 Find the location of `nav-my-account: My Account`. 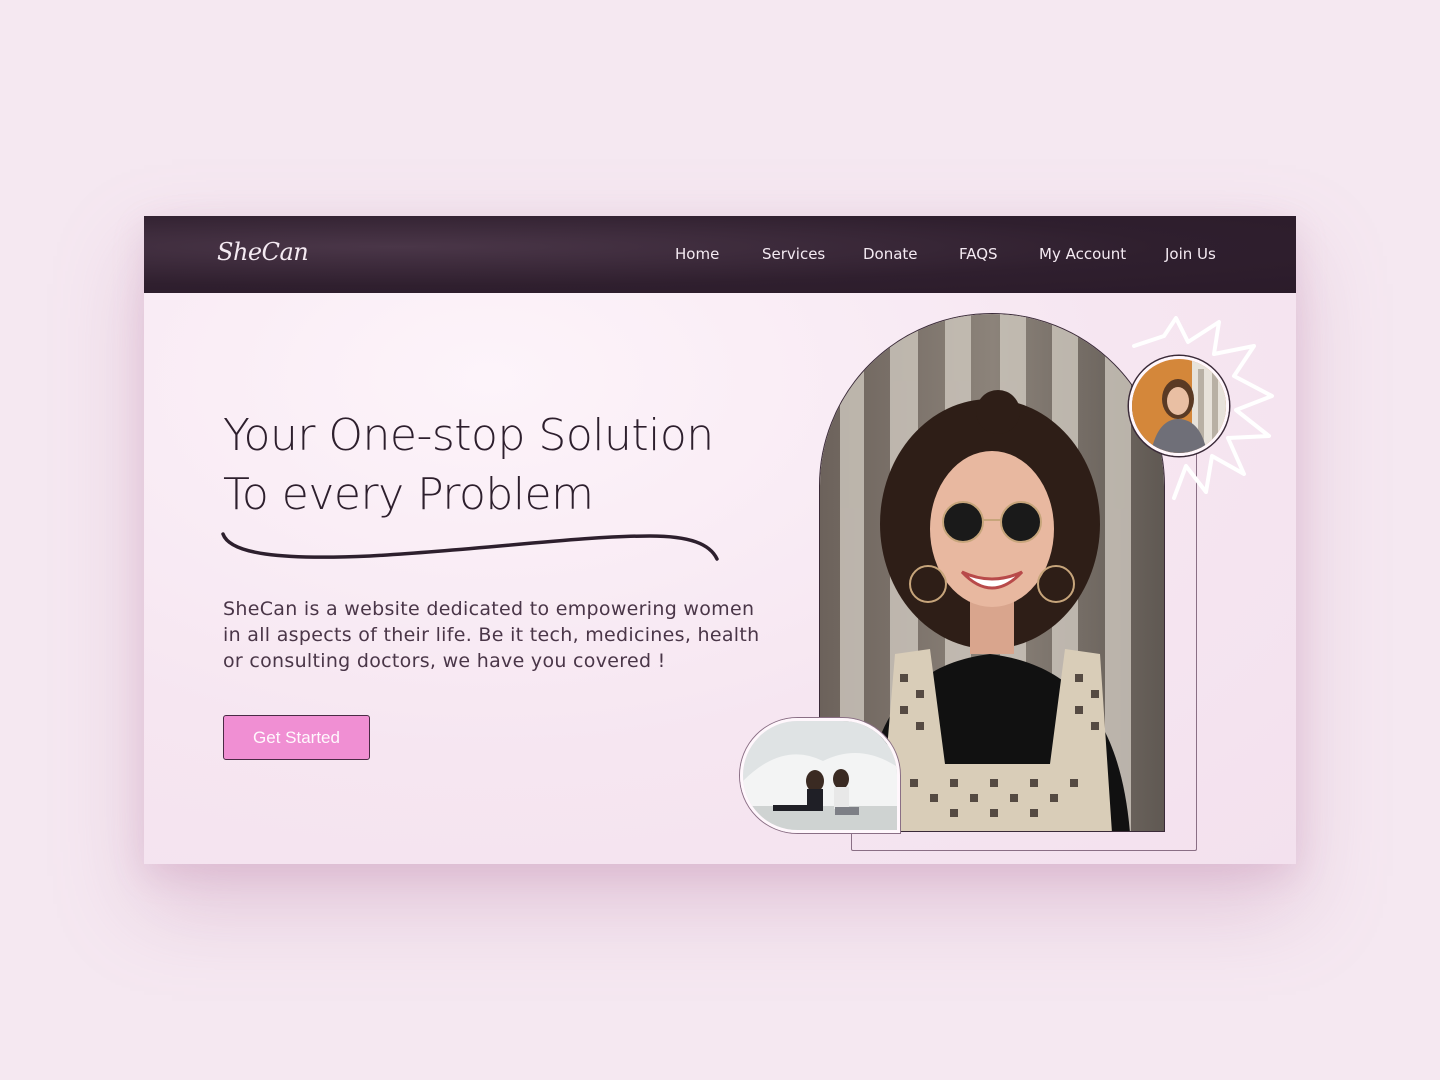

nav-my-account: My Account is located at coordinates (1082, 254).